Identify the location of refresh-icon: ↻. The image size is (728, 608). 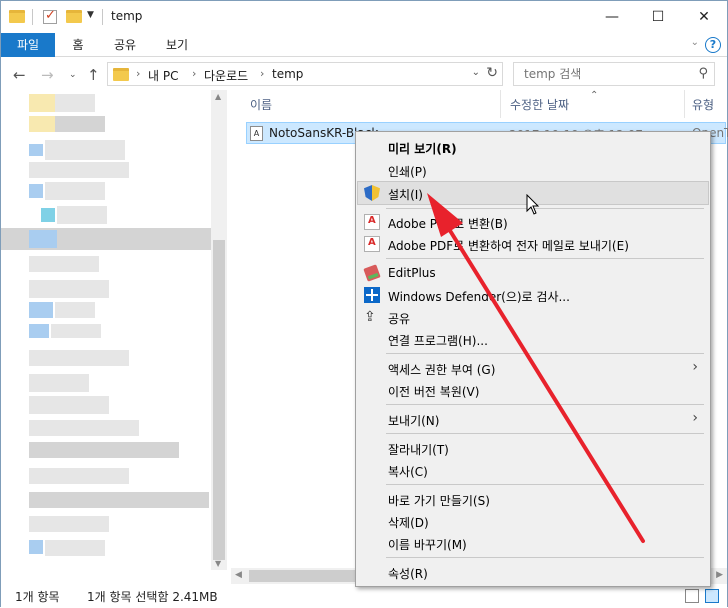
(492, 73).